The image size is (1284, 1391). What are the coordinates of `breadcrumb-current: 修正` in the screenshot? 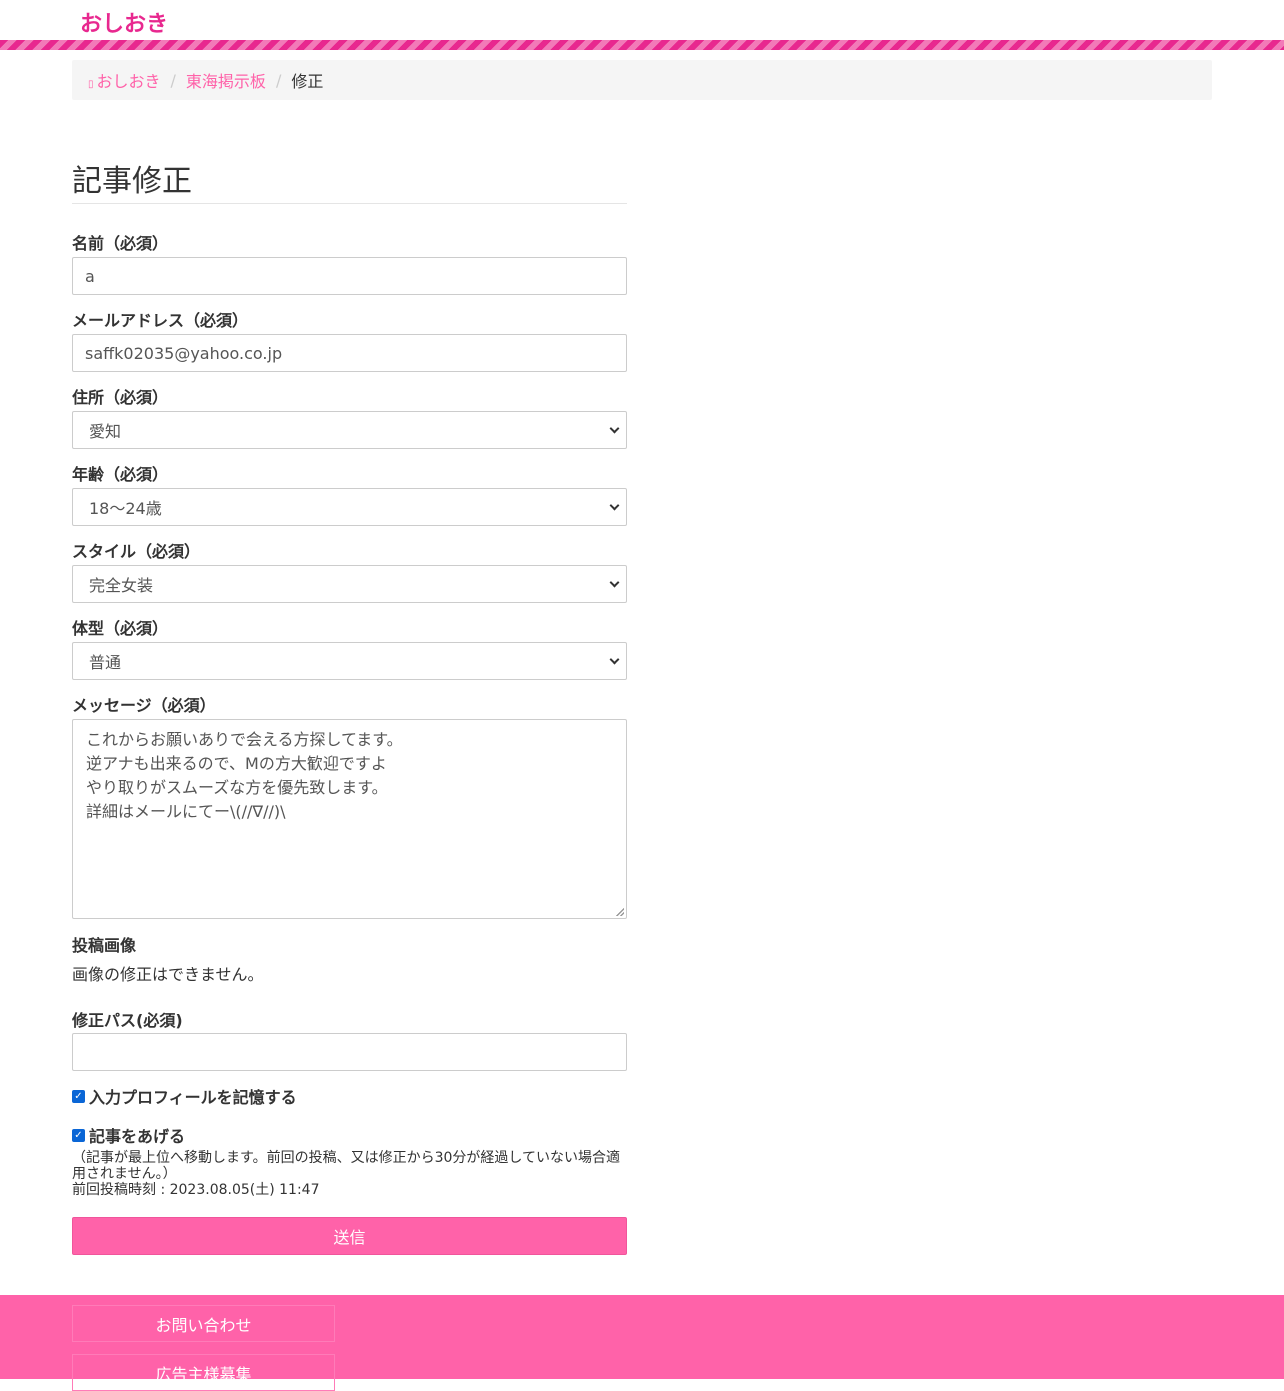 It's located at (307, 81).